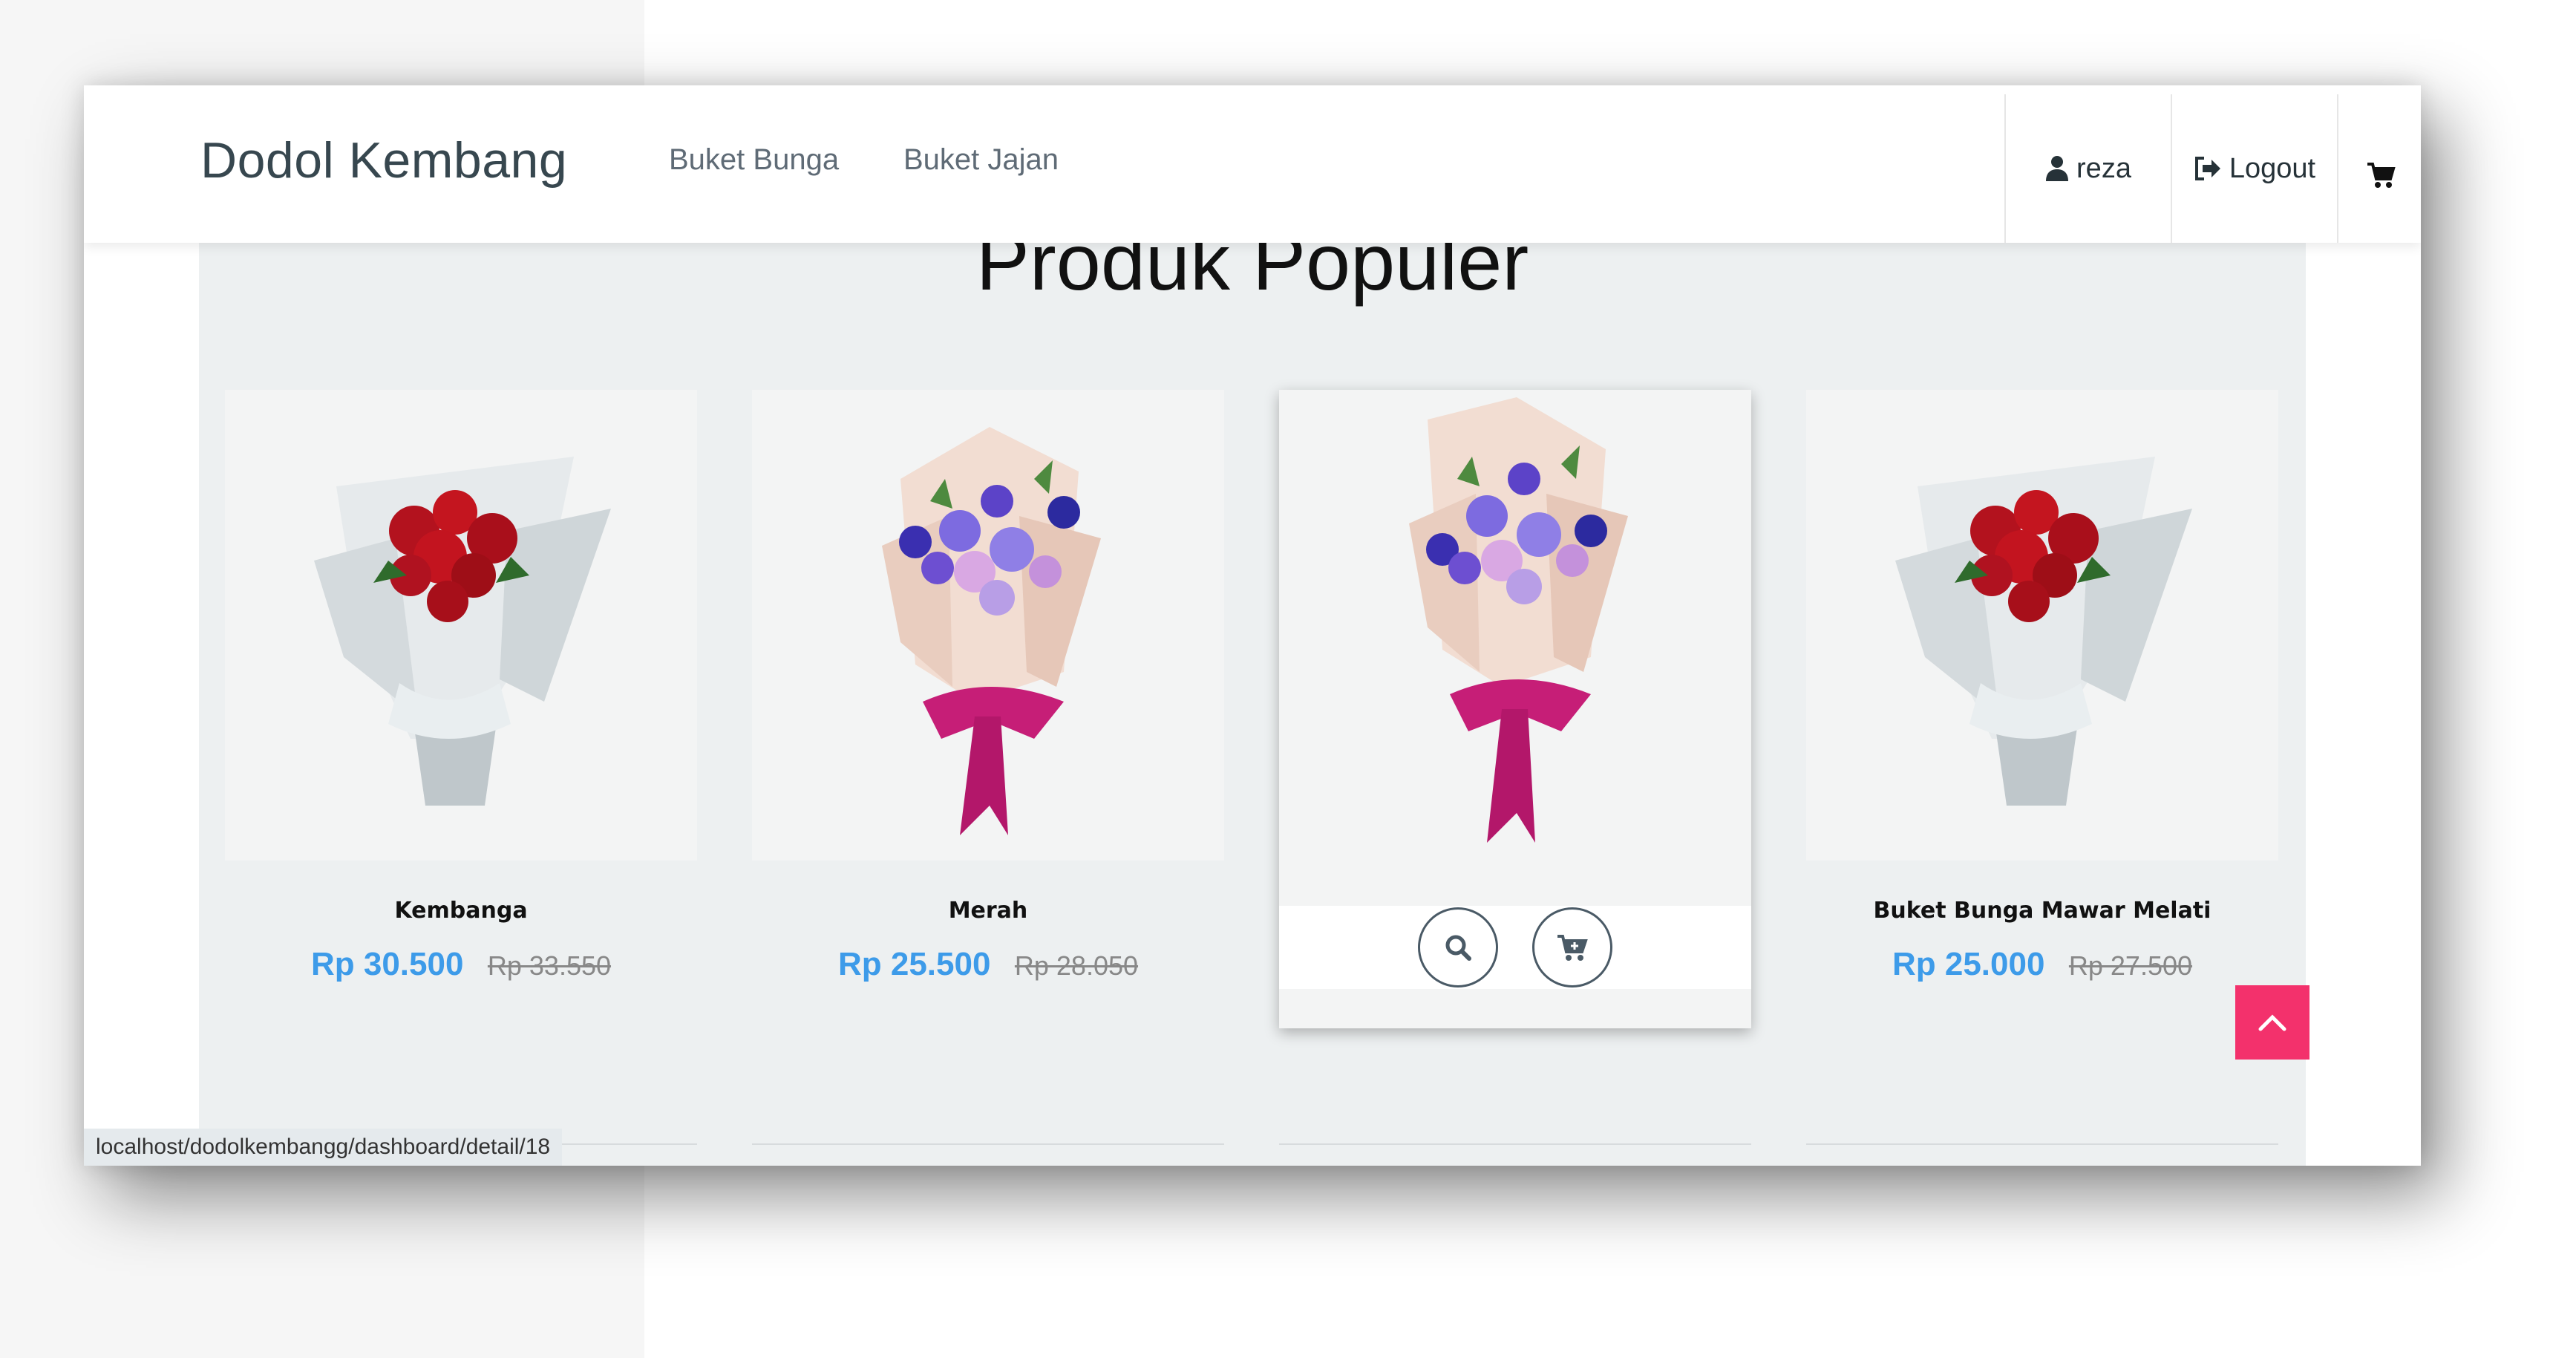 This screenshot has height=1358, width=2576. Describe the element at coordinates (2103, 168) in the screenshot. I see `user-name: reza` at that location.